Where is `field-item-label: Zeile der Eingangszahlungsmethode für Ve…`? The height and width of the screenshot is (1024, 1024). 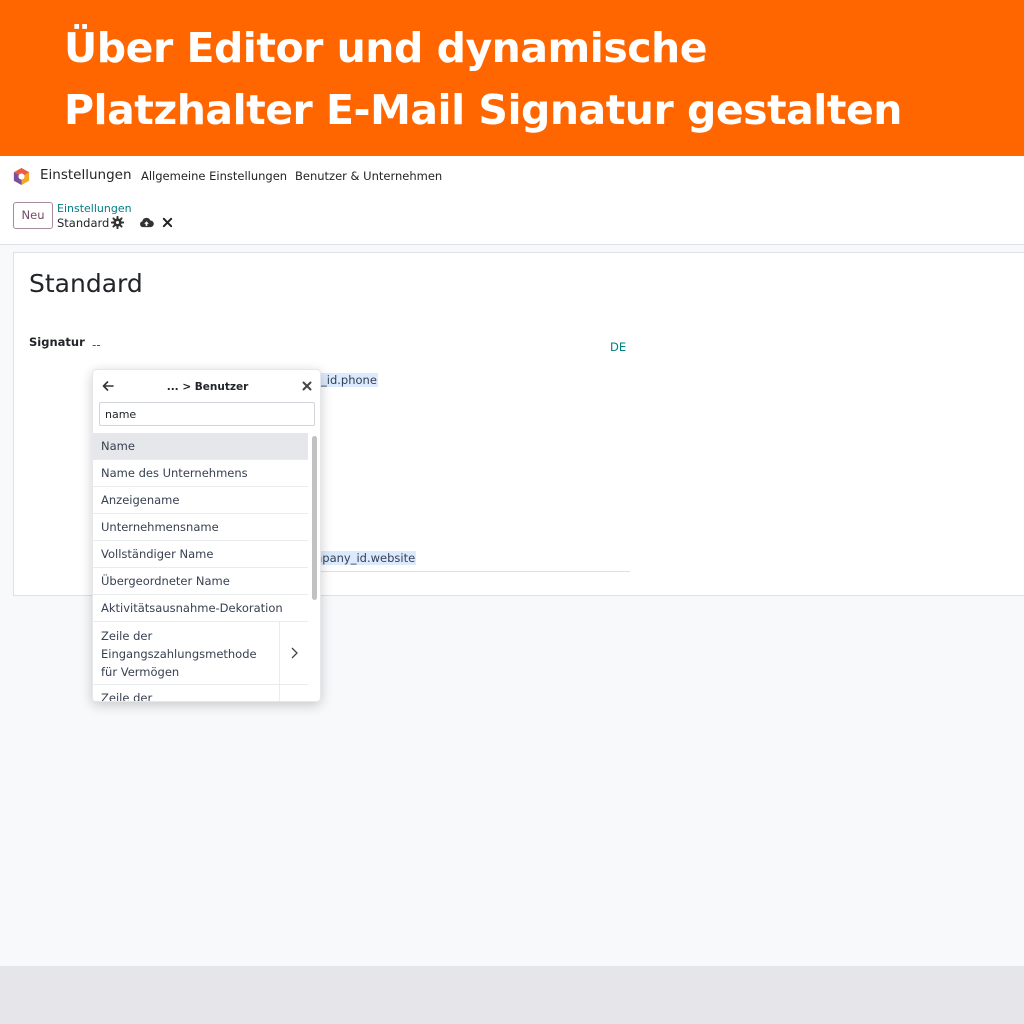
field-item-label: Zeile der Eingangszahlungsmethode für Ve… is located at coordinates (179, 654).